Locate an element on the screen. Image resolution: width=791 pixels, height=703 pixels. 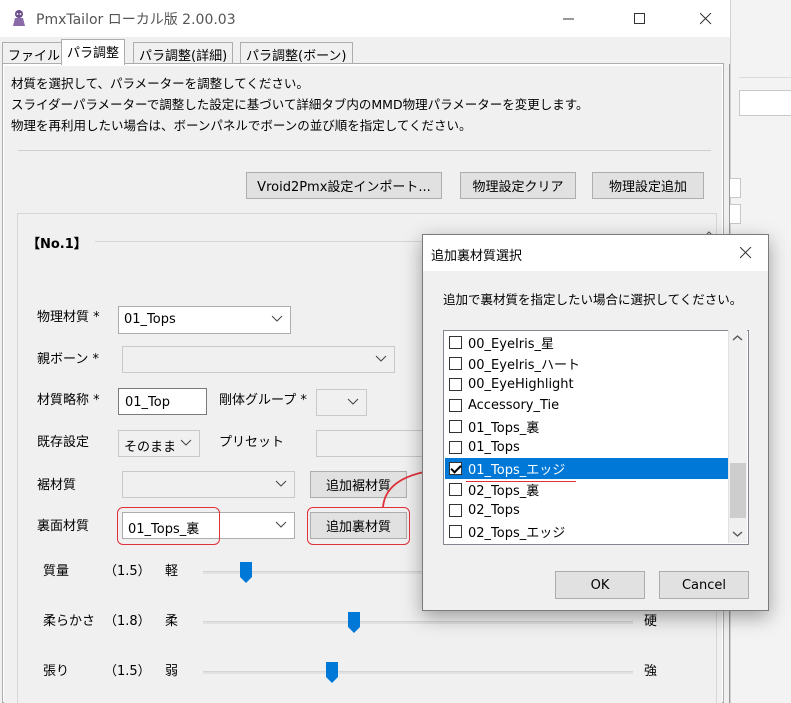
minimize-icon is located at coordinates (568, 18).